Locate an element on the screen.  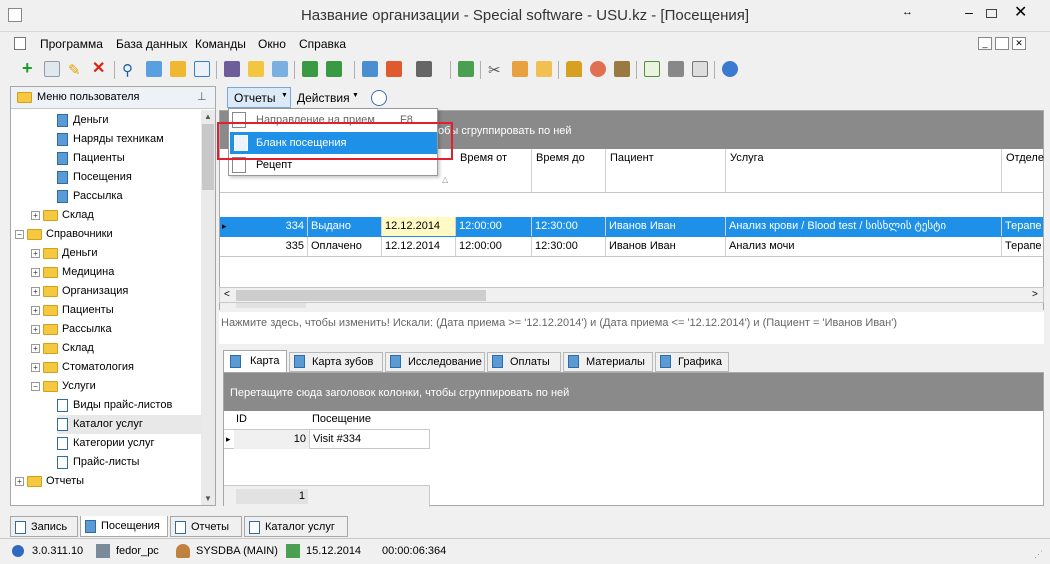
tree-item: Прайс-листы is located at coordinates (98, 462).